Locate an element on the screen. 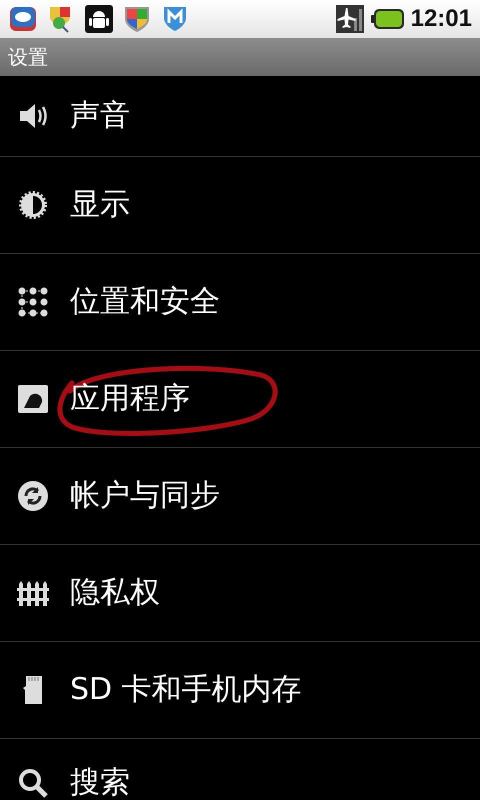 The image size is (480, 800). app-badge-icon is located at coordinates (23, 19).